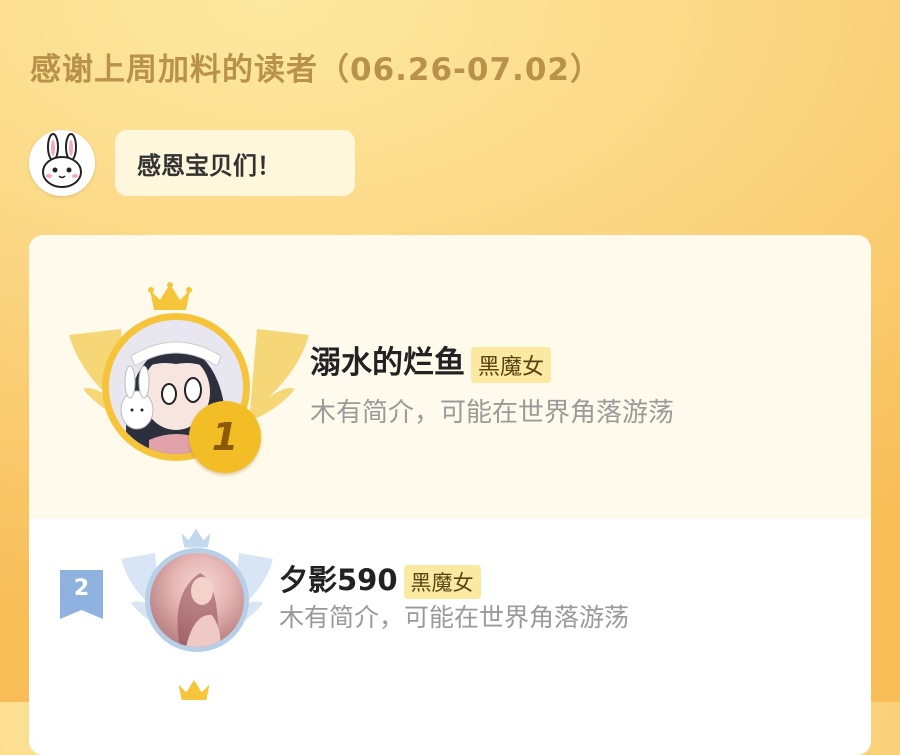  I want to click on user-bio-second: 木有简介，可能在世界角落游荡, so click(454, 617).